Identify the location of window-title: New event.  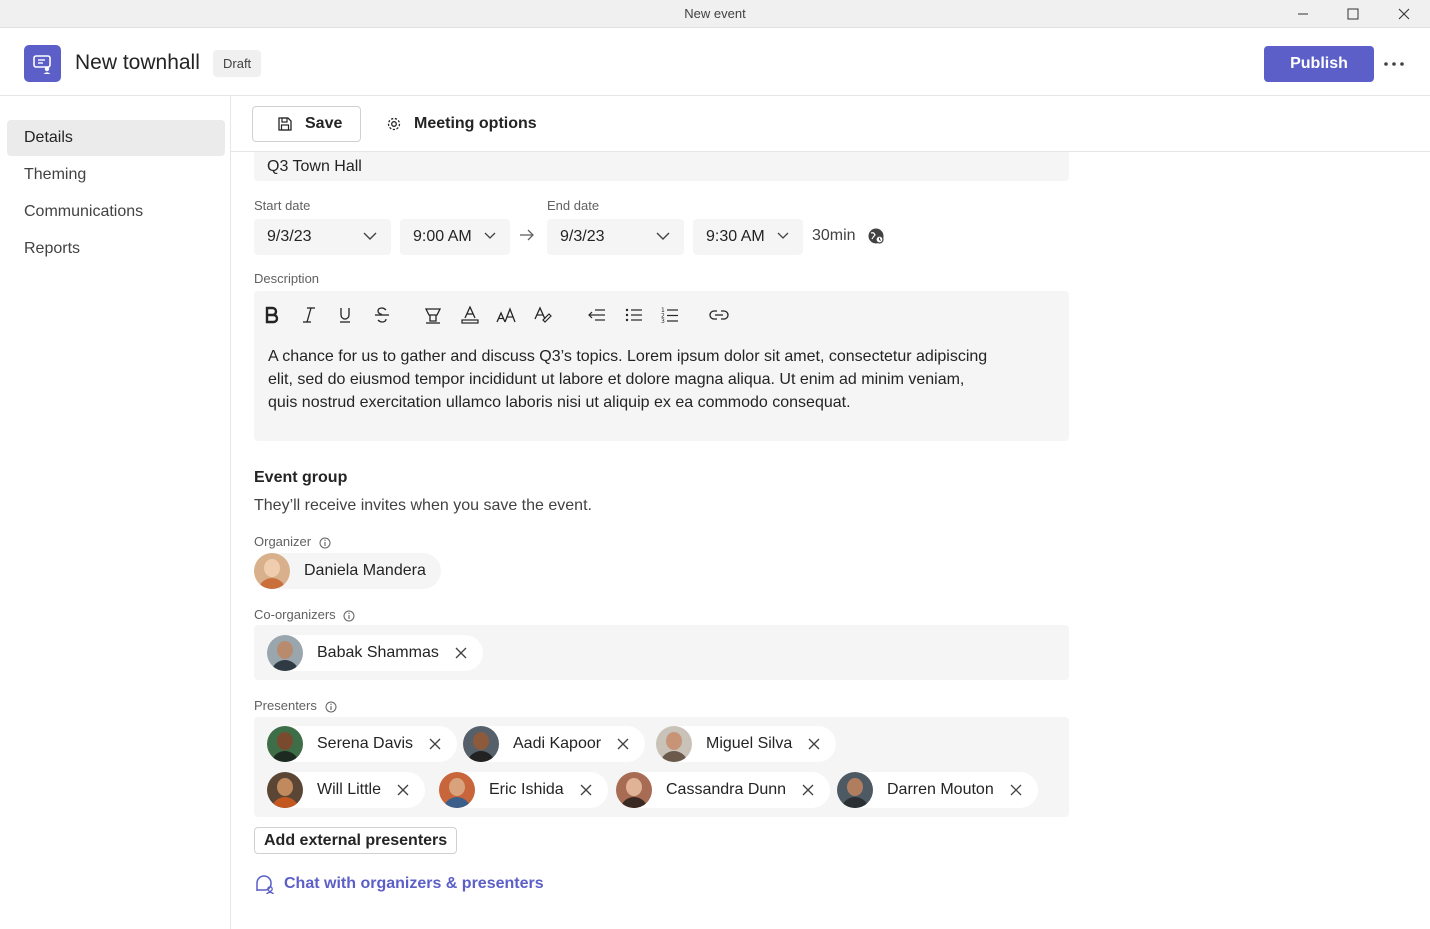
(715, 13).